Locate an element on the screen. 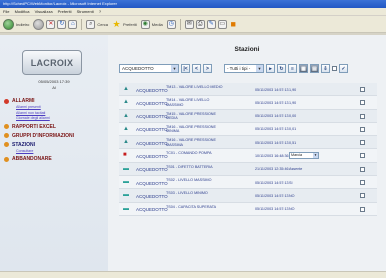  toolbar-separator is located at coordinates (82, 24).